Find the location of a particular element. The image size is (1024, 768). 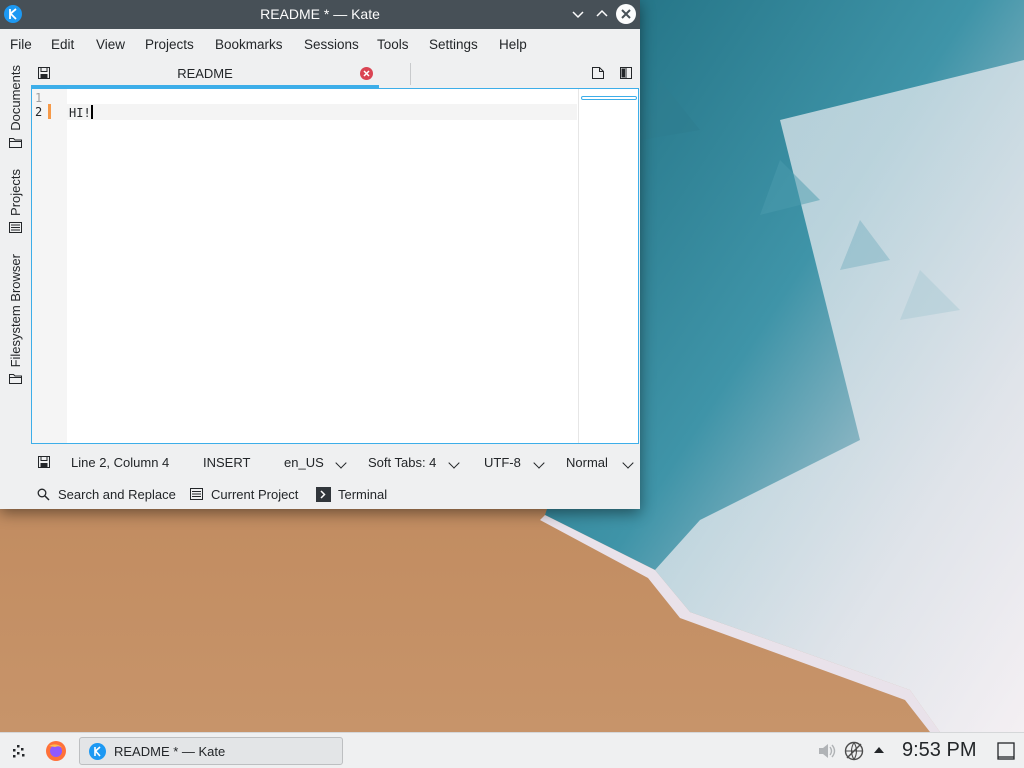

menu-edit: Edit is located at coordinates (62, 44).